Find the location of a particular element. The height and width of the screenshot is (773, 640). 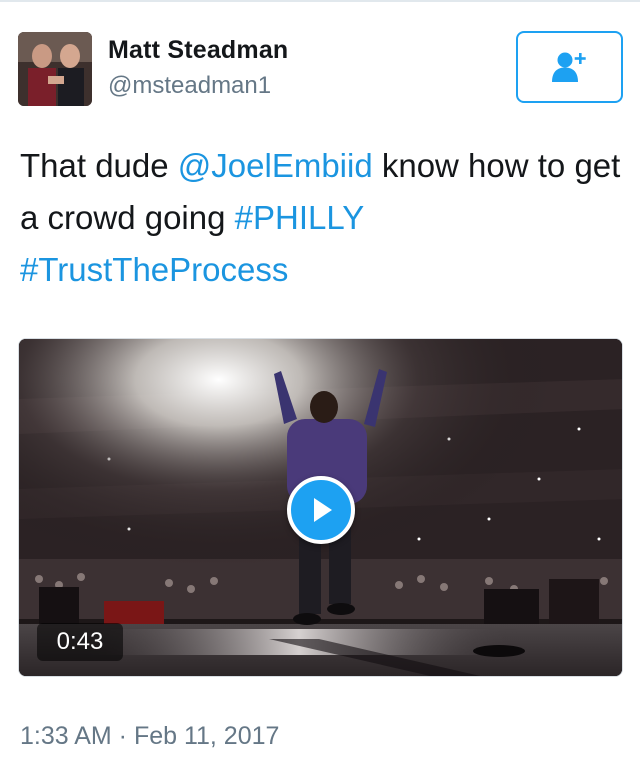

user-handle: @msteadman1 is located at coordinates (189, 86).